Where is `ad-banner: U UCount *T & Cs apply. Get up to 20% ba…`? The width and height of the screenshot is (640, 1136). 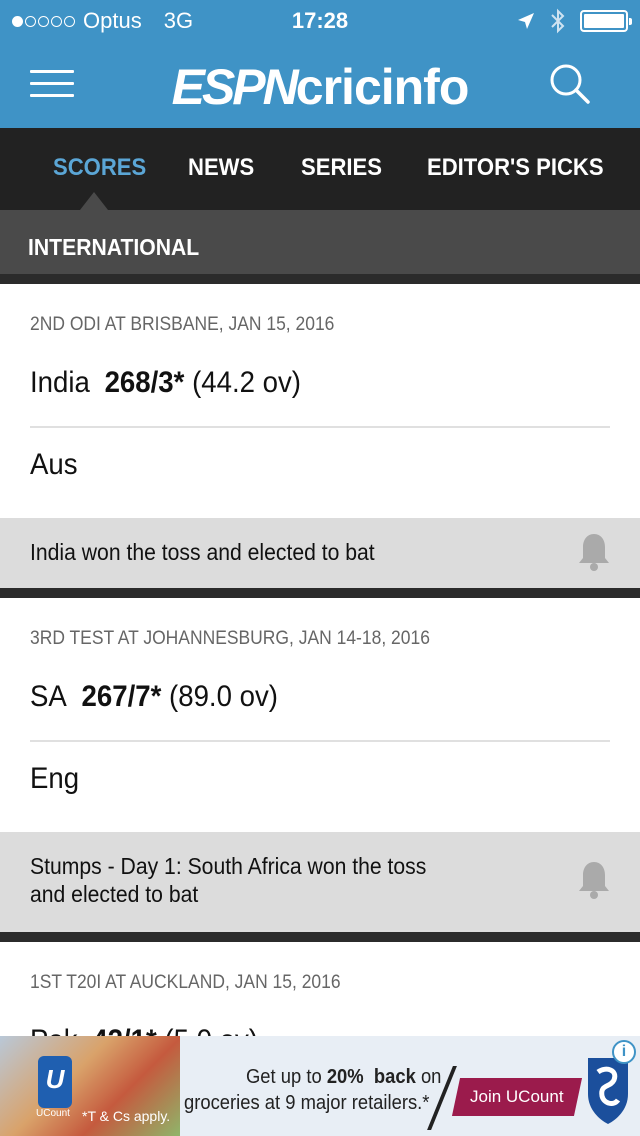
ad-banner: U UCount *T & Cs apply. Get up to 20% ba… is located at coordinates (320, 1086).